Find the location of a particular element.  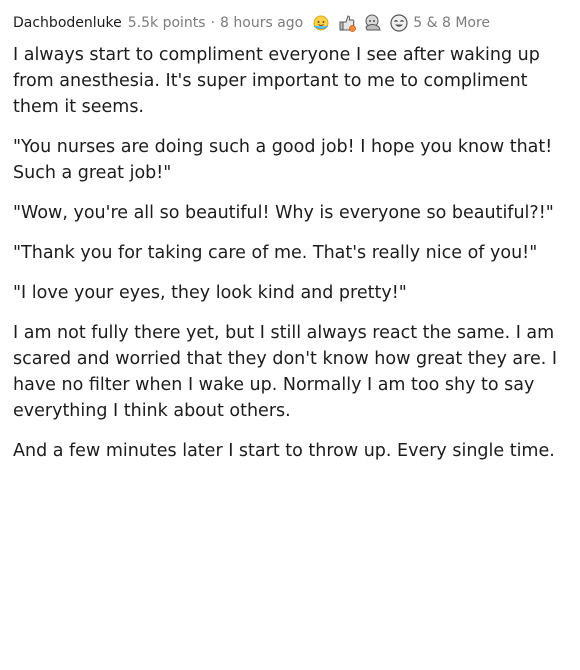

rocket-like-award-icon is located at coordinates (347, 23).